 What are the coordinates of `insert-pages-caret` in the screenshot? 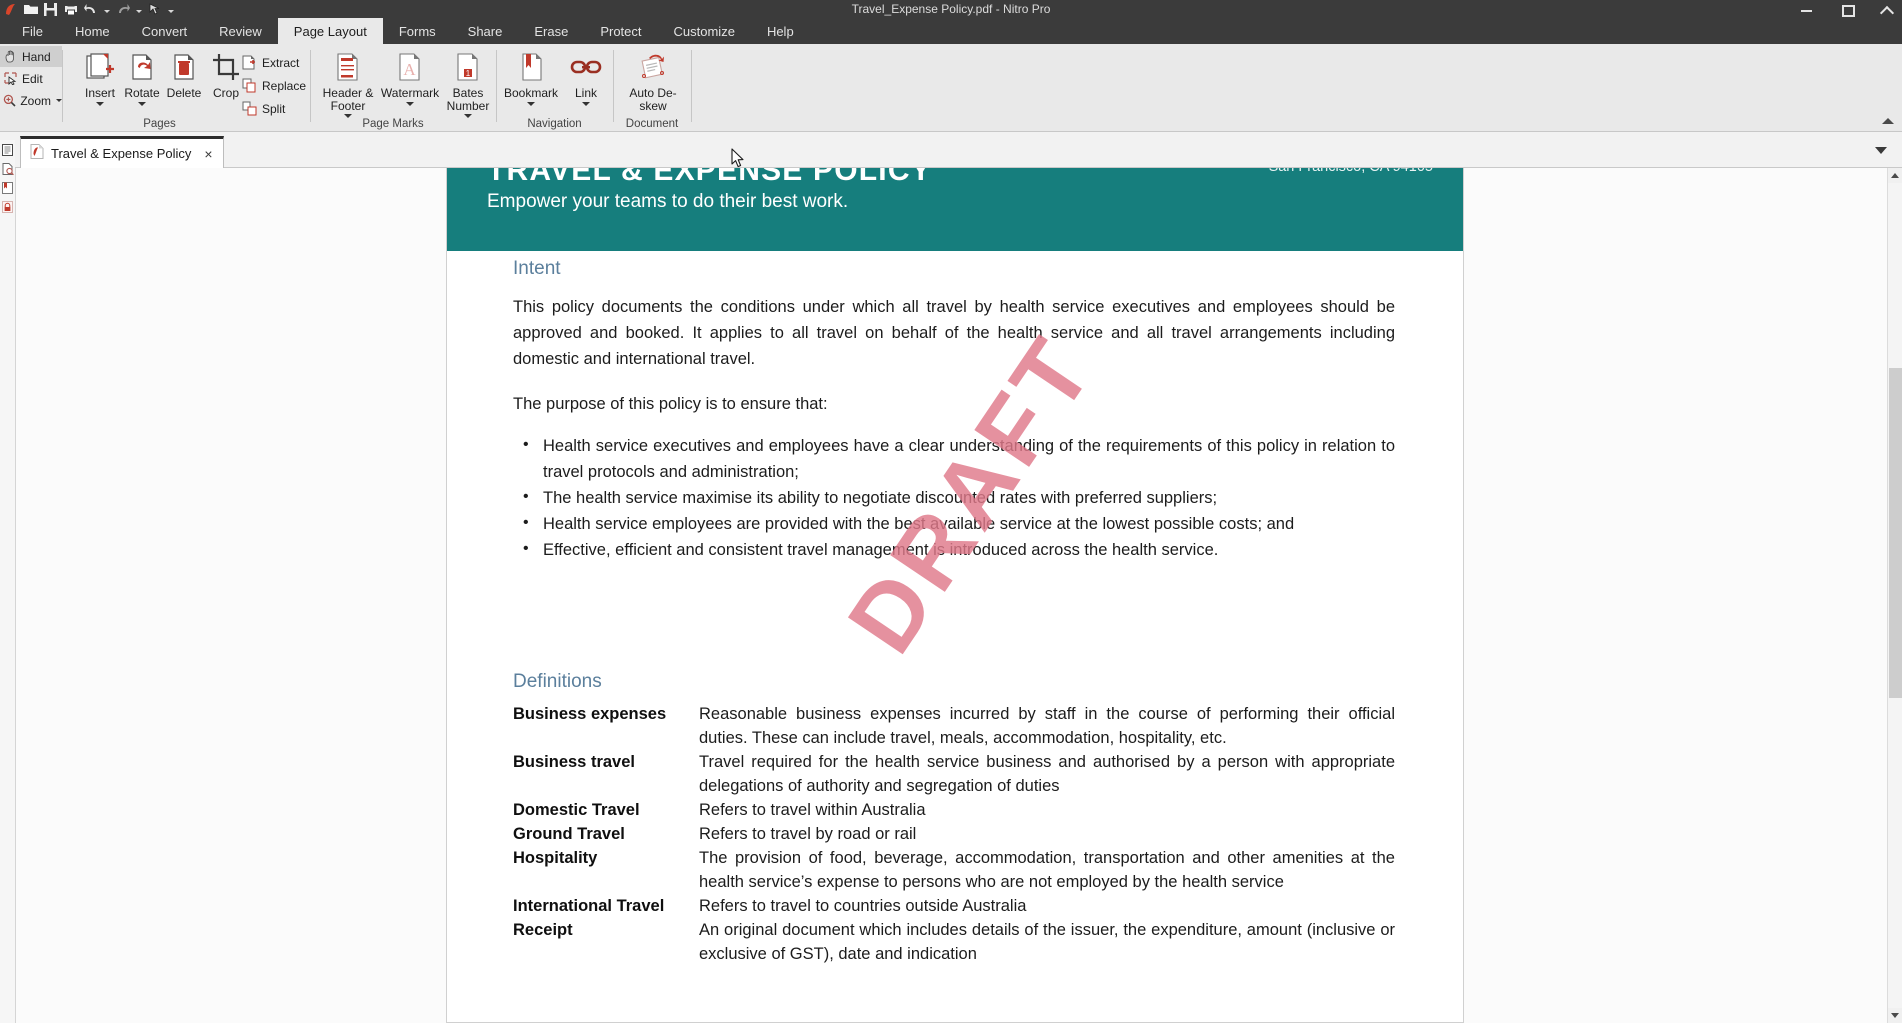 It's located at (100, 103).